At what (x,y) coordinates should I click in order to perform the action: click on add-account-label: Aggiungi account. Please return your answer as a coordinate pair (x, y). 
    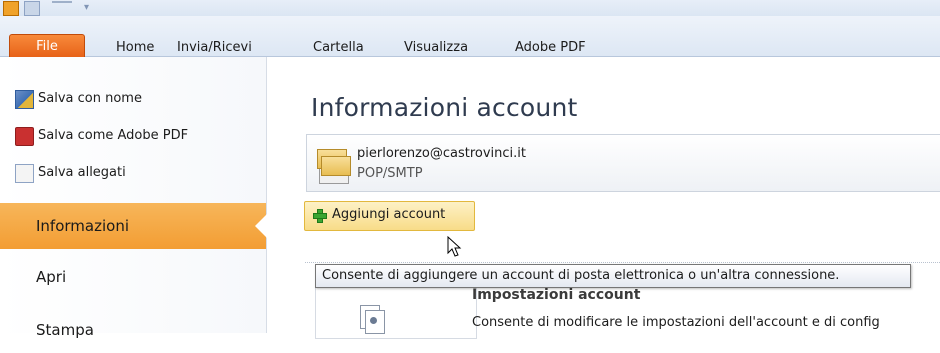
    Looking at the image, I should click on (389, 214).